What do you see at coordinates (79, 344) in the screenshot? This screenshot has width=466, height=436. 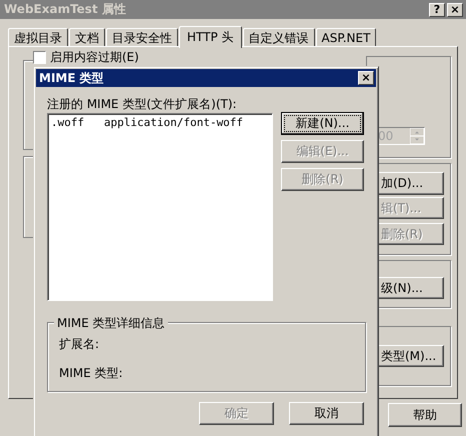 I see `field-label: 扩展名:` at bounding box center [79, 344].